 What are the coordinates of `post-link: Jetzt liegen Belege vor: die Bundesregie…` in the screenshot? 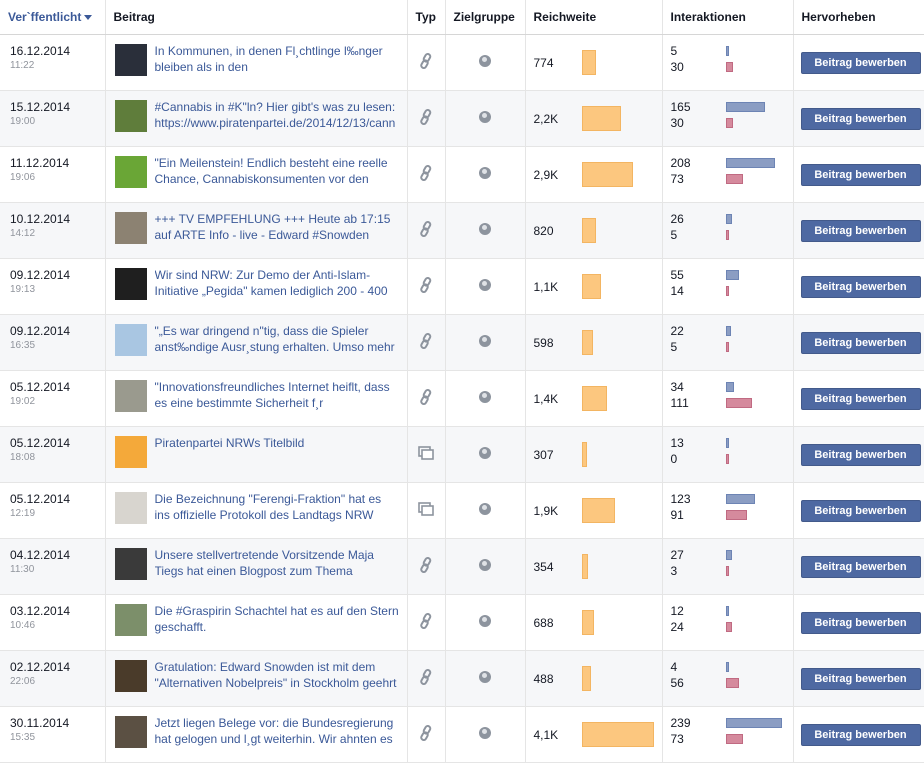 It's located at (277, 731).